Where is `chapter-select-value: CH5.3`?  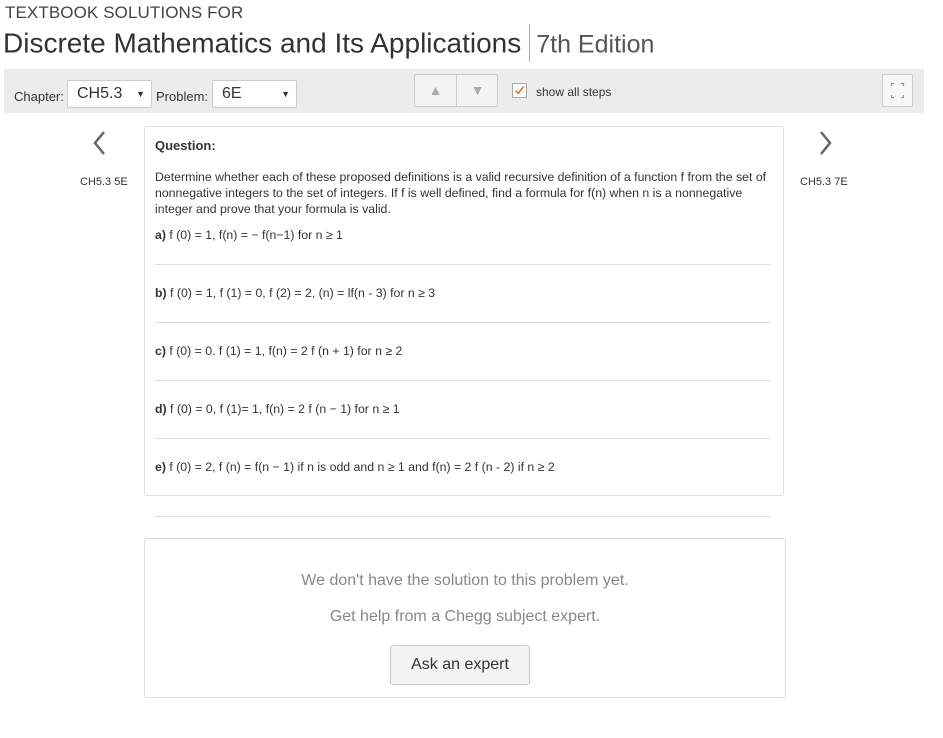 chapter-select-value: CH5.3 is located at coordinates (100, 93).